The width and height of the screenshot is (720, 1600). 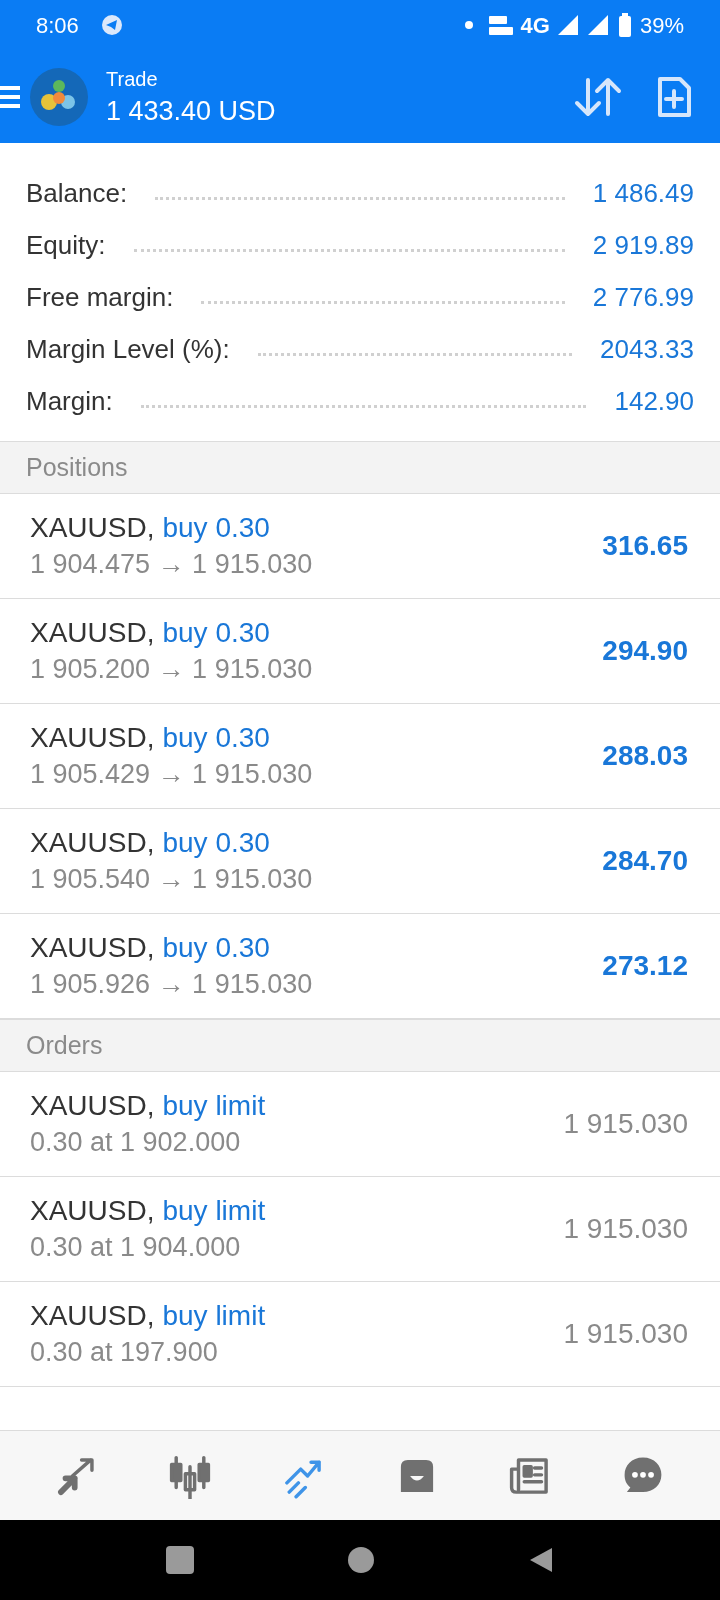 What do you see at coordinates (77, 193) in the screenshot?
I see `summary-label: Balance:` at bounding box center [77, 193].